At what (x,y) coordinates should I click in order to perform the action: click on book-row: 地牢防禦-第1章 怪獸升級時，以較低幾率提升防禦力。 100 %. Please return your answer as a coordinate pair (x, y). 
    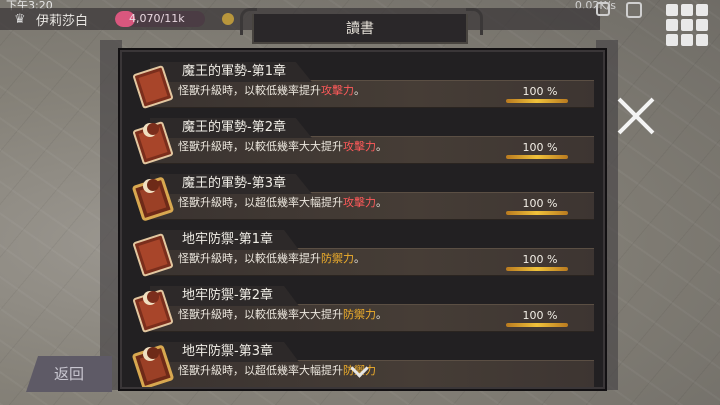
    Looking at the image, I should click on (362, 256).